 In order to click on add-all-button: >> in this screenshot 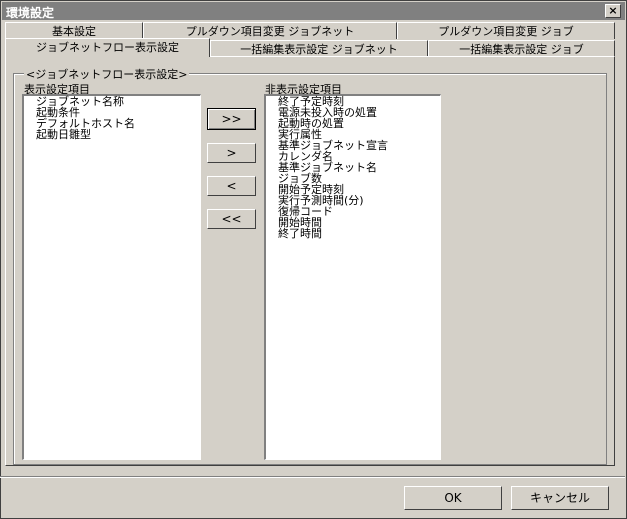, I will do `click(231, 119)`.